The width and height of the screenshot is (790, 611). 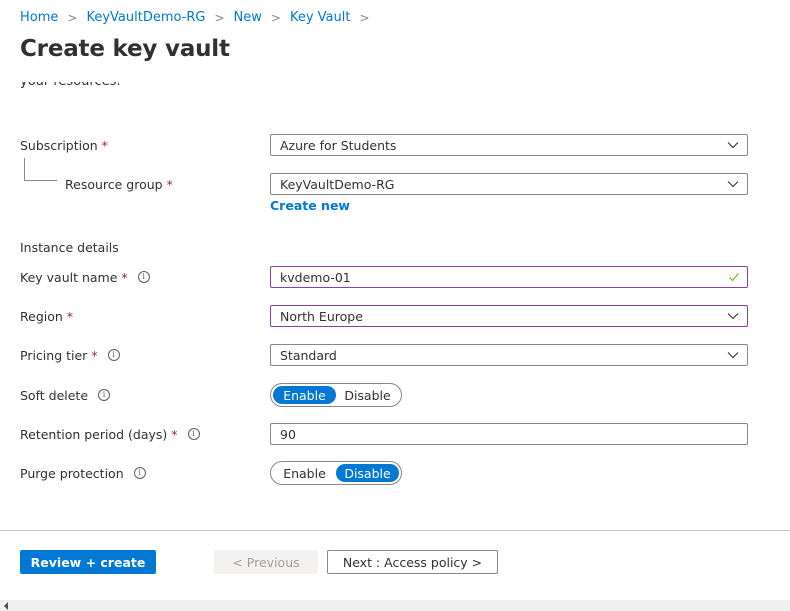 I want to click on create-new-link: Create new, so click(x=310, y=205).